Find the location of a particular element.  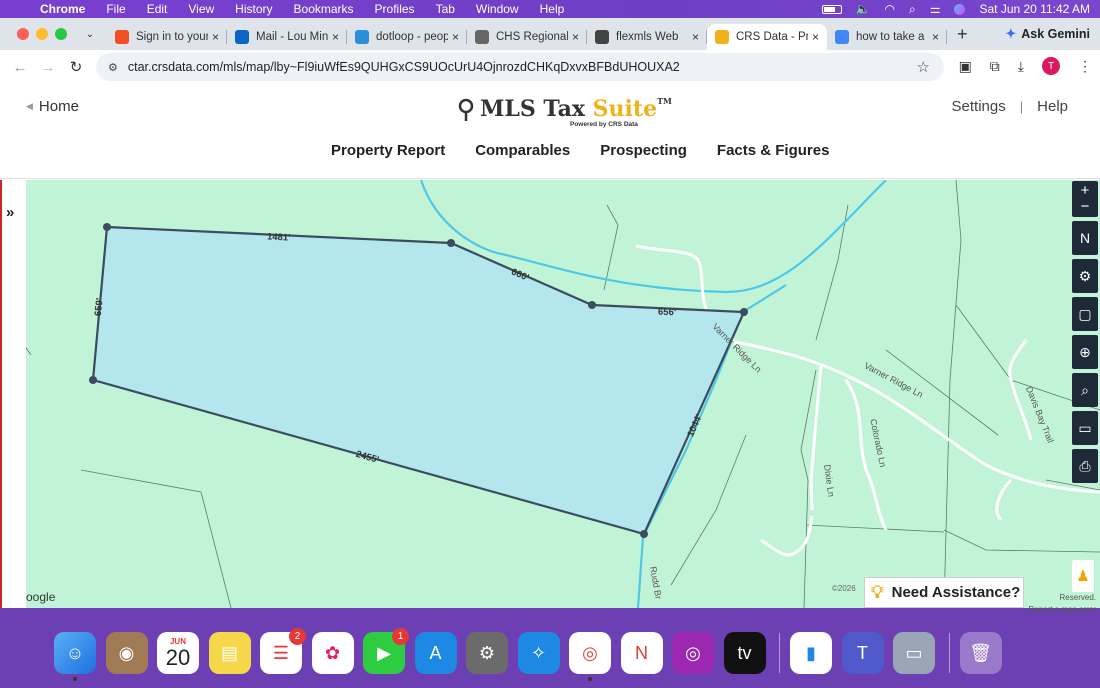

extensions-puzzle-icon: ⧉ is located at coordinates (995, 66).